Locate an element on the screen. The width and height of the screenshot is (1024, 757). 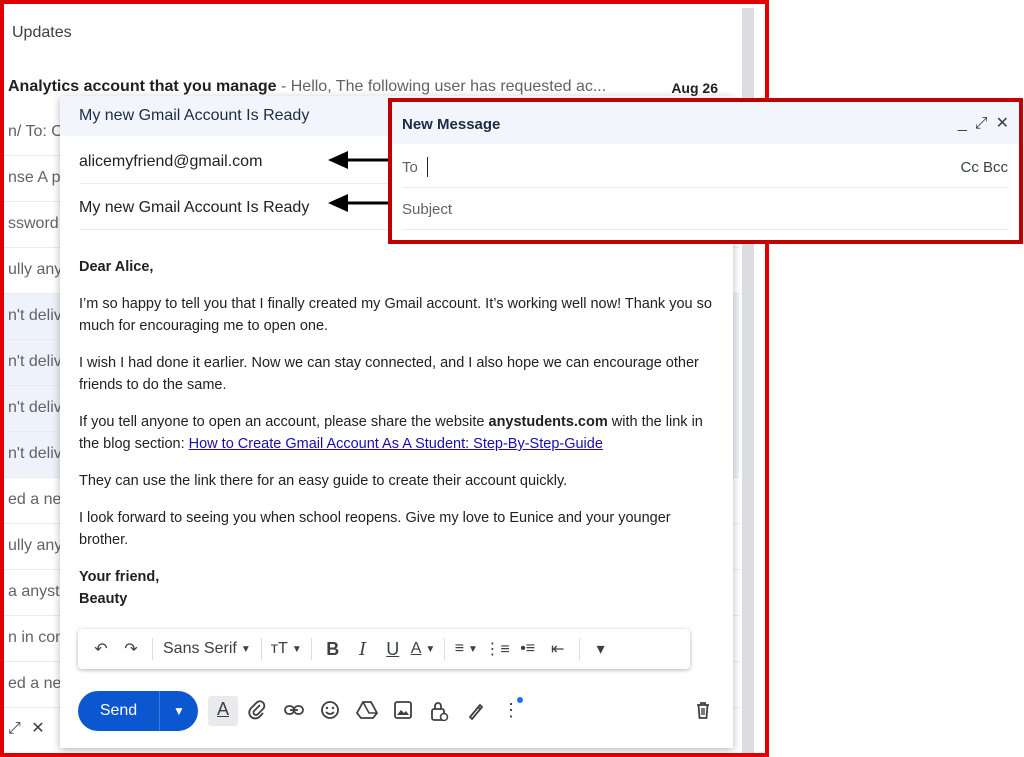
font-size-button: ᴛT ▼ is located at coordinates (286, 649).